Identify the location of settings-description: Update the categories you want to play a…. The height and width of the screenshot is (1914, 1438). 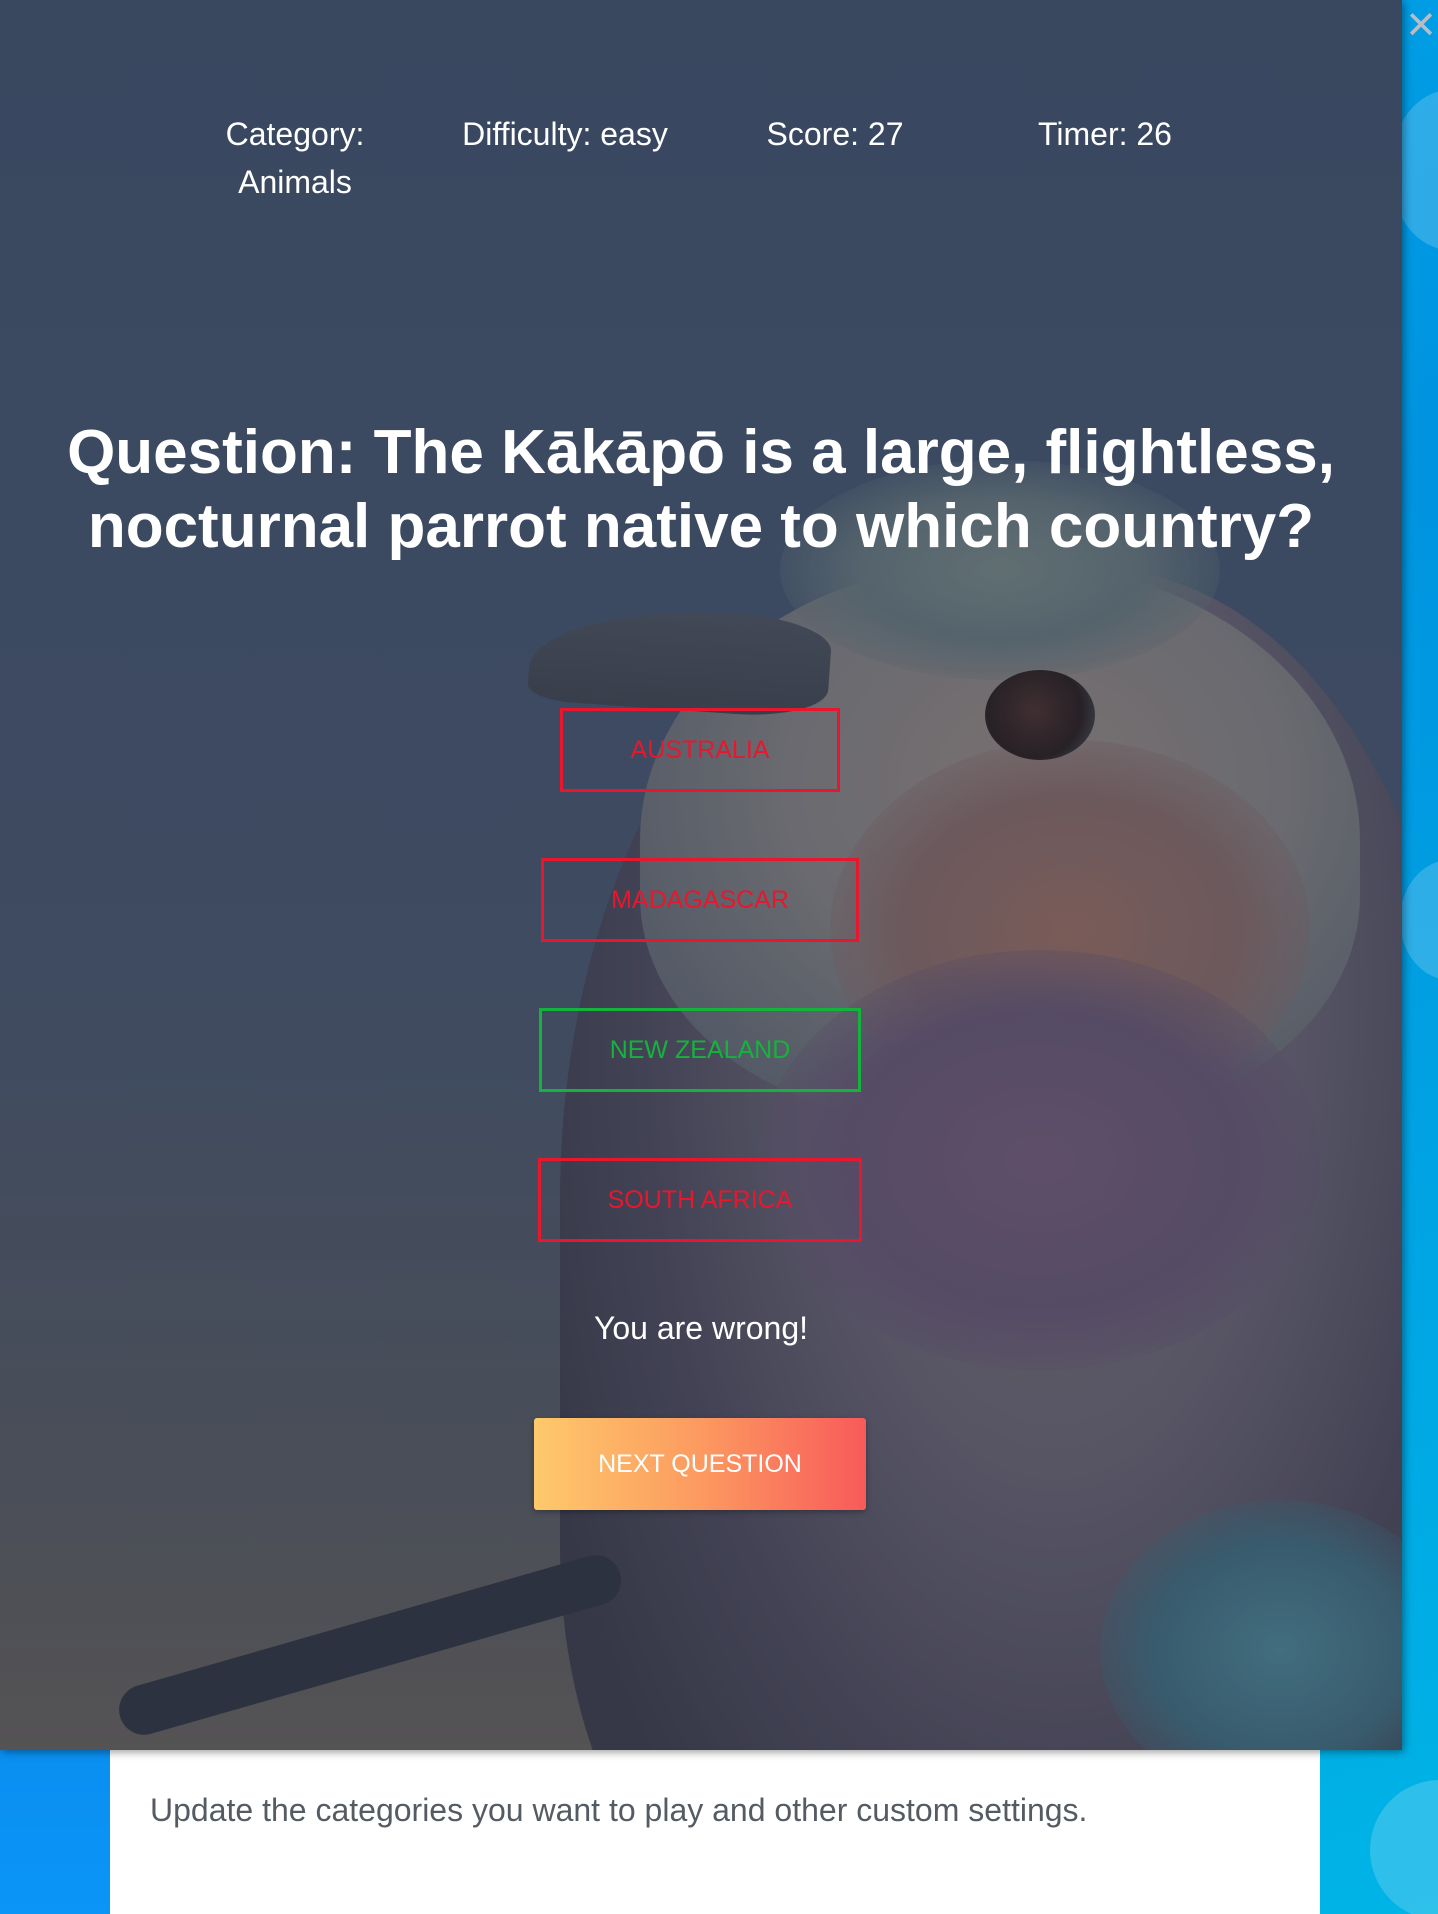
(619, 1810).